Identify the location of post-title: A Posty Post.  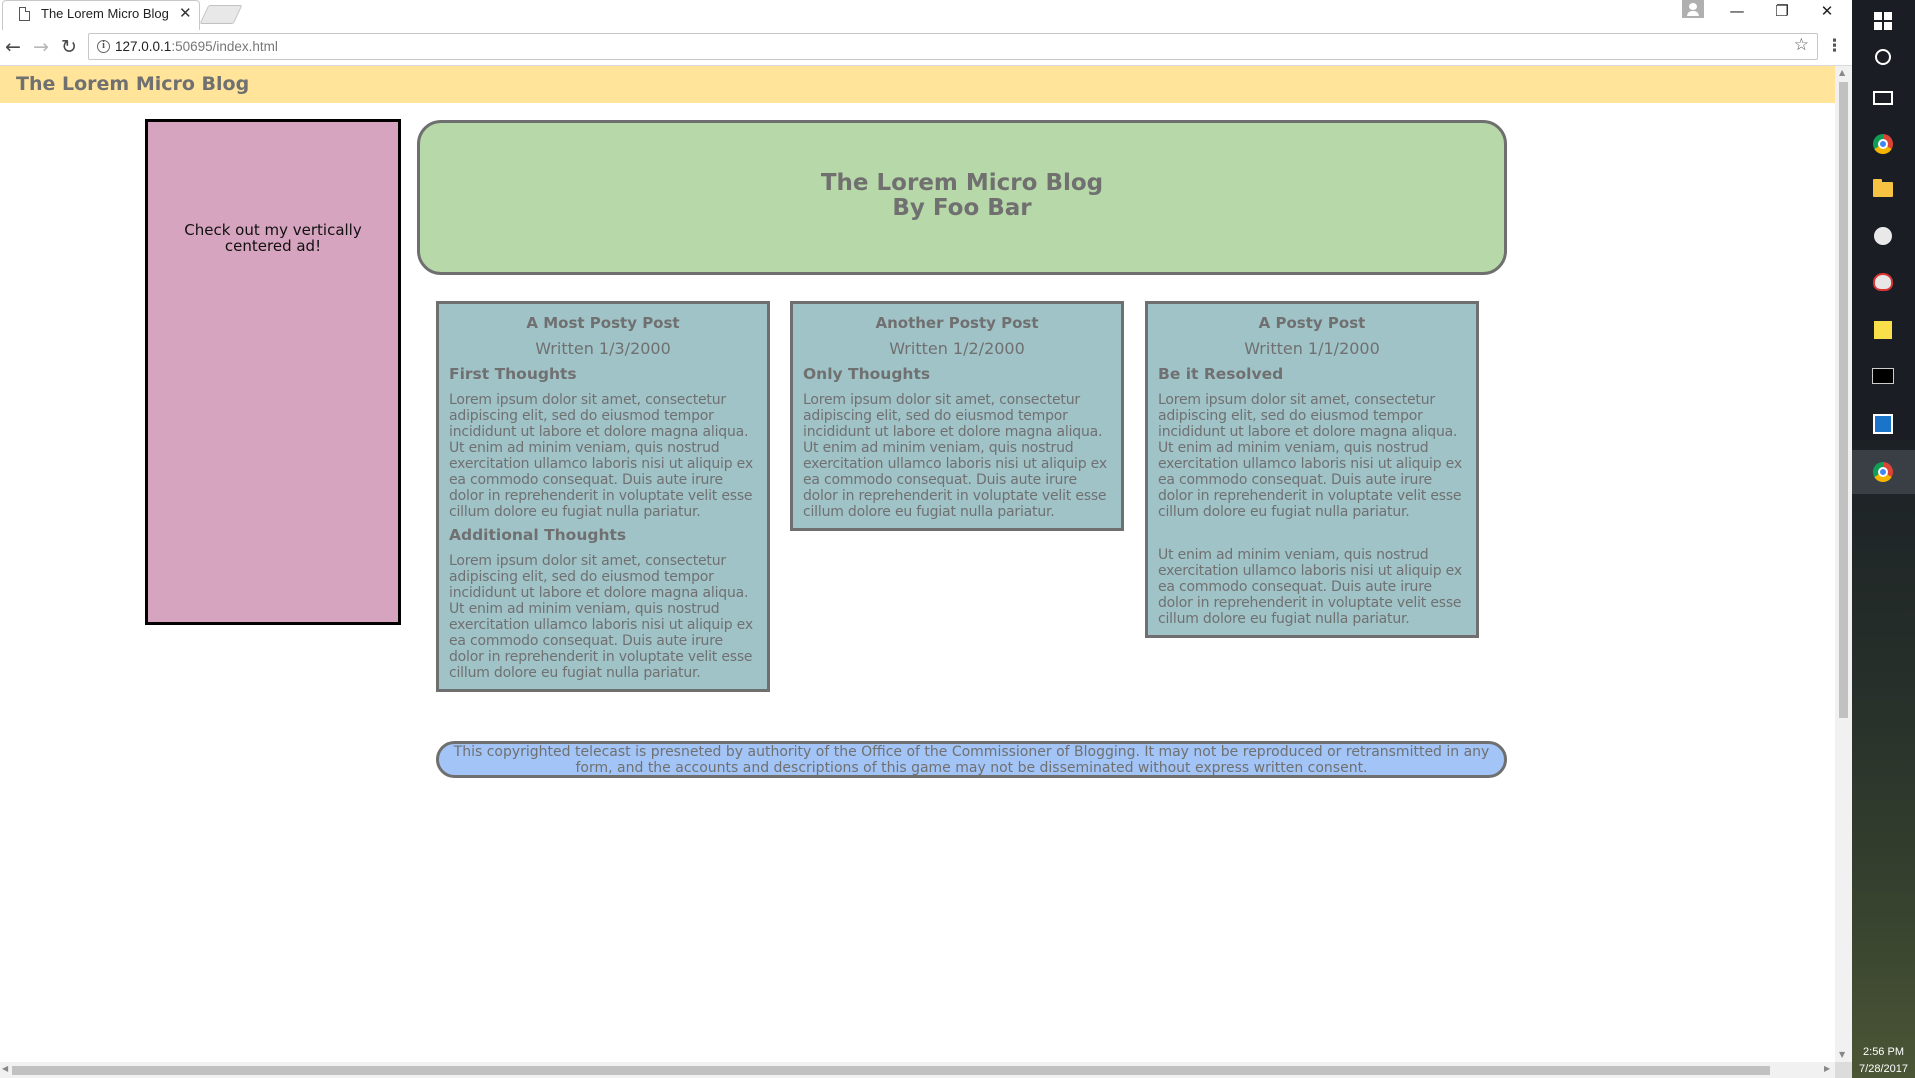
(1312, 323).